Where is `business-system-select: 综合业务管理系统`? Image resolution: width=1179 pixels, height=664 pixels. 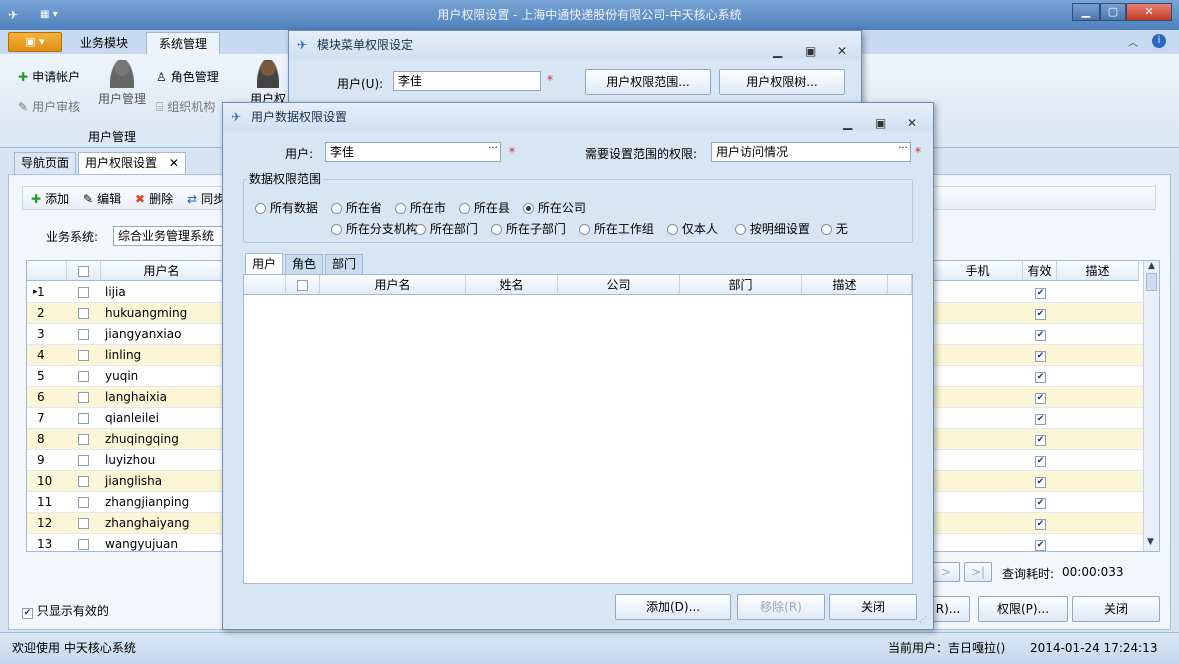
business-system-select: 综合业务管理系统 is located at coordinates (168, 236).